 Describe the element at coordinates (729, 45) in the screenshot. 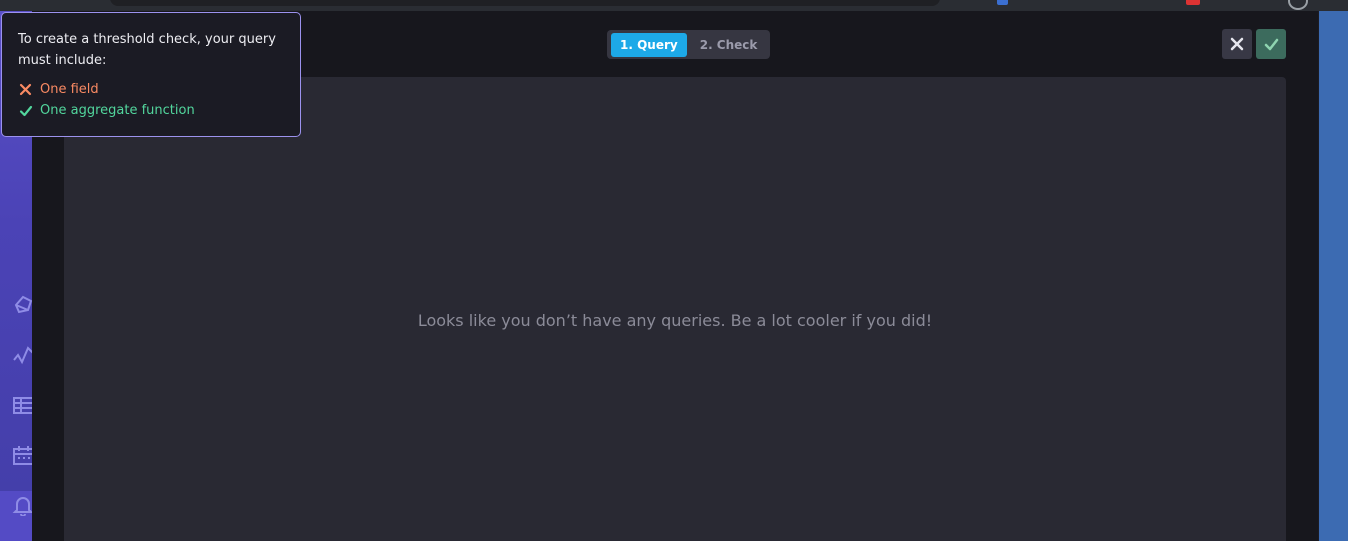

I see `step-check: 2. Check` at that location.